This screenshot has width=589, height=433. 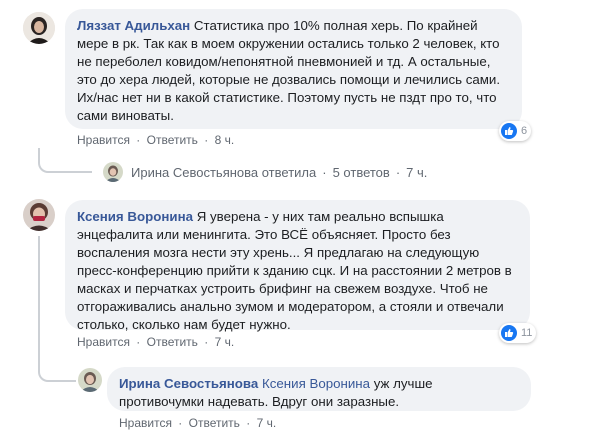 I want to click on replies-time: 7 ч., so click(x=417, y=172).